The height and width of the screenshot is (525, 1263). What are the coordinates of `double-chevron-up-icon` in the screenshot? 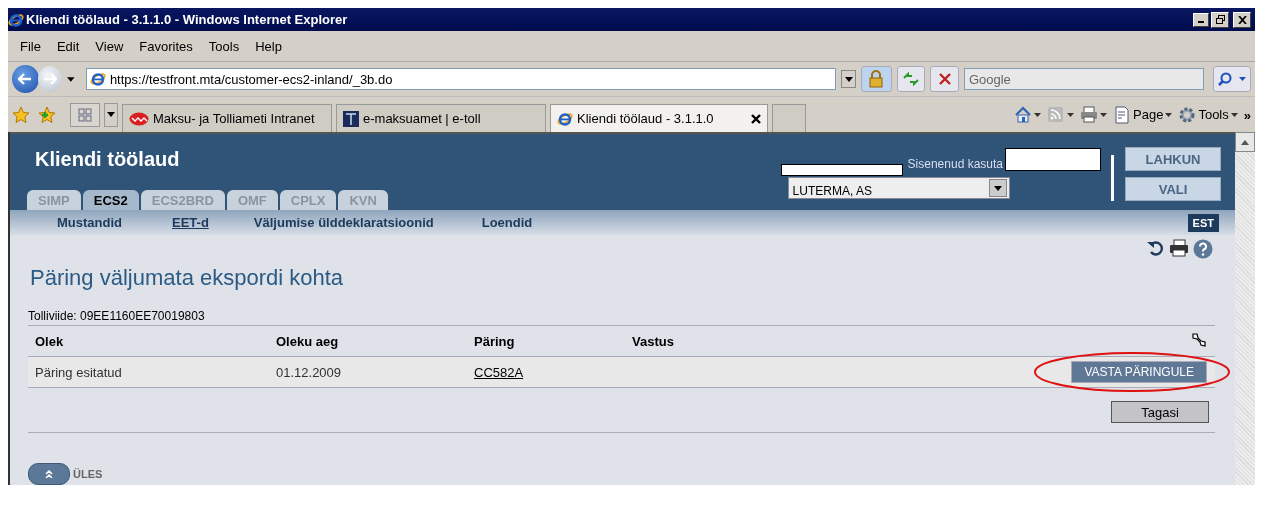 It's located at (49, 474).